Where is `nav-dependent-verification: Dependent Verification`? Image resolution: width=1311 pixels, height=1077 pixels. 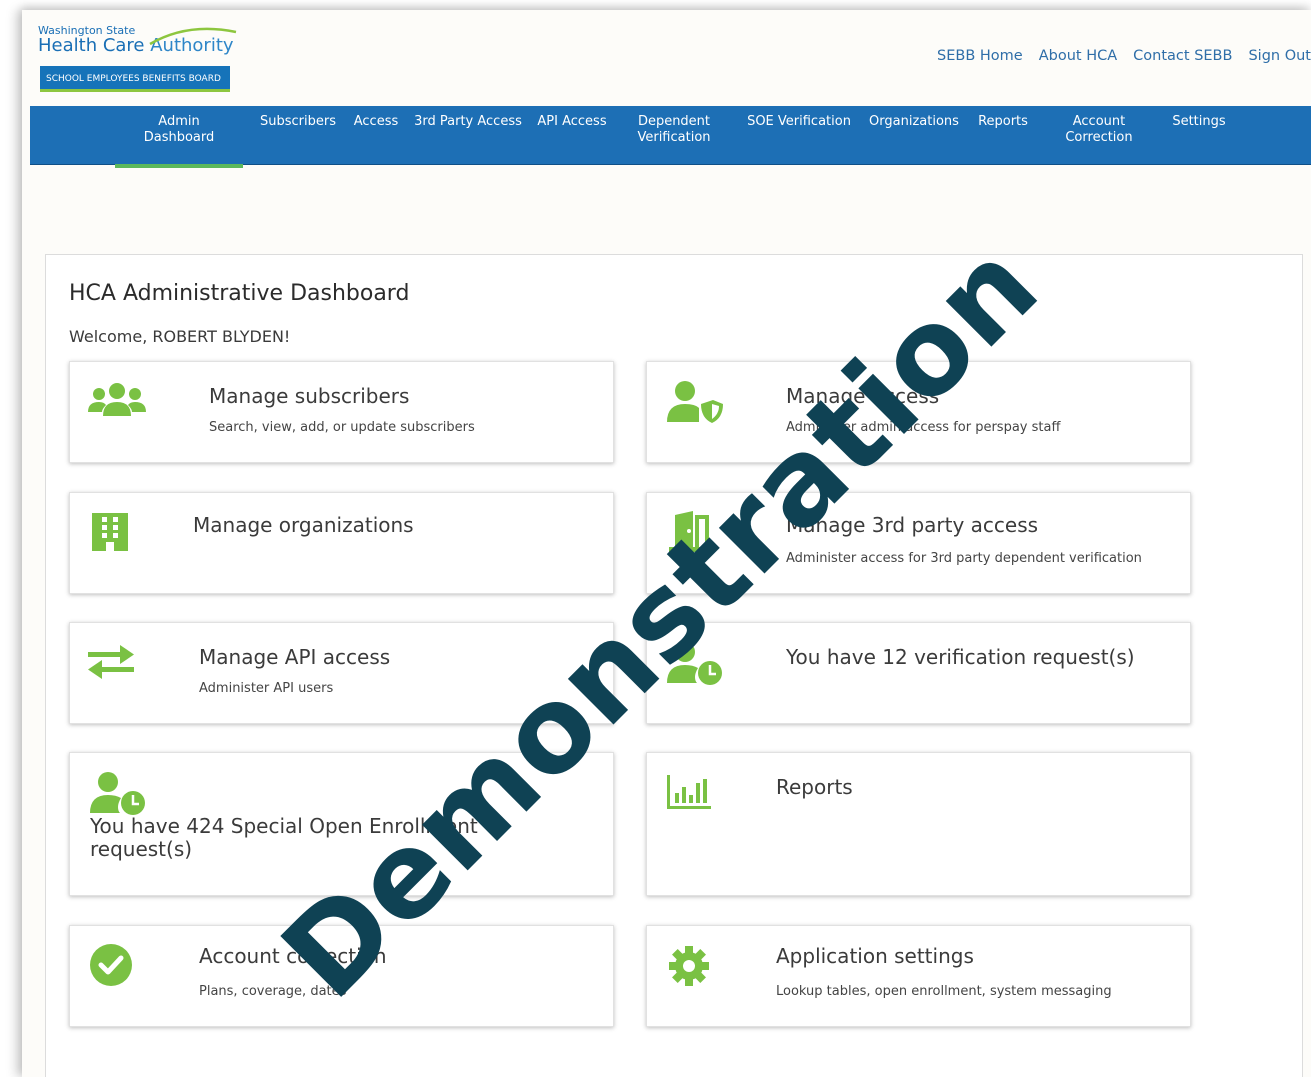
nav-dependent-verification: Dependent Verification is located at coordinates (674, 135).